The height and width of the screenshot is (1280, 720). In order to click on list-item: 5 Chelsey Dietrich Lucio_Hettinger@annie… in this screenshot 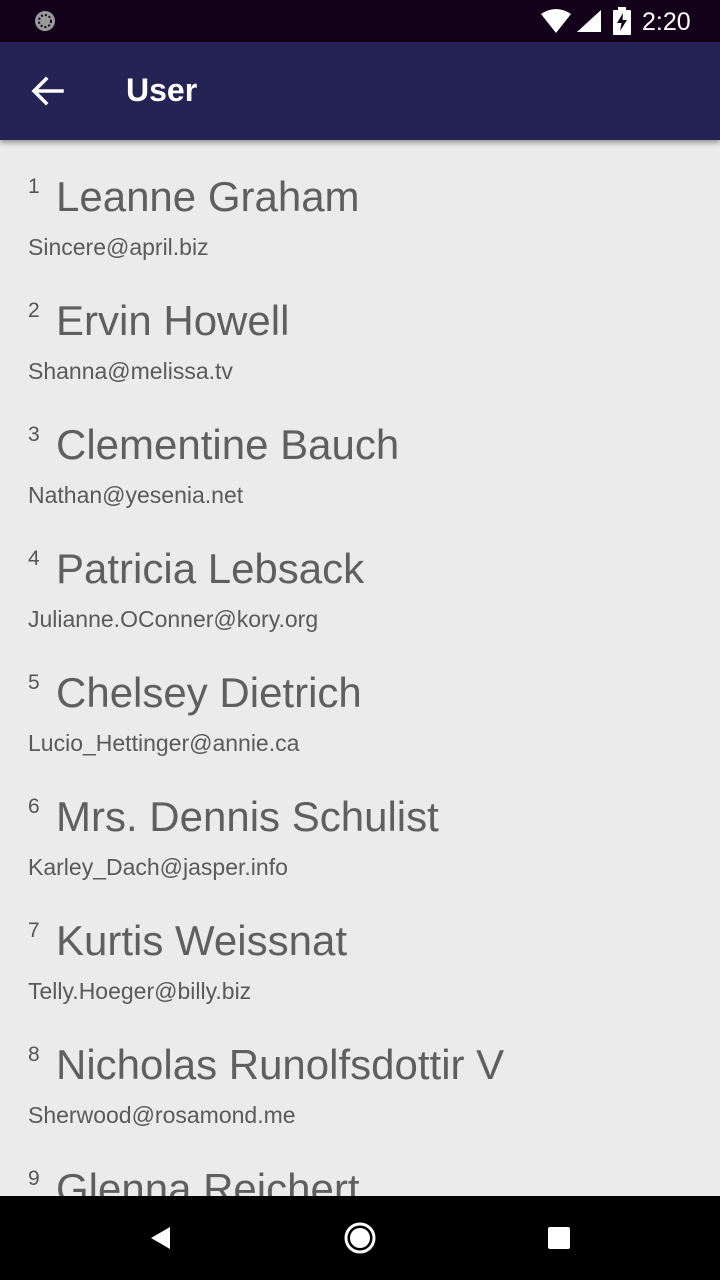, I will do `click(368, 698)`.